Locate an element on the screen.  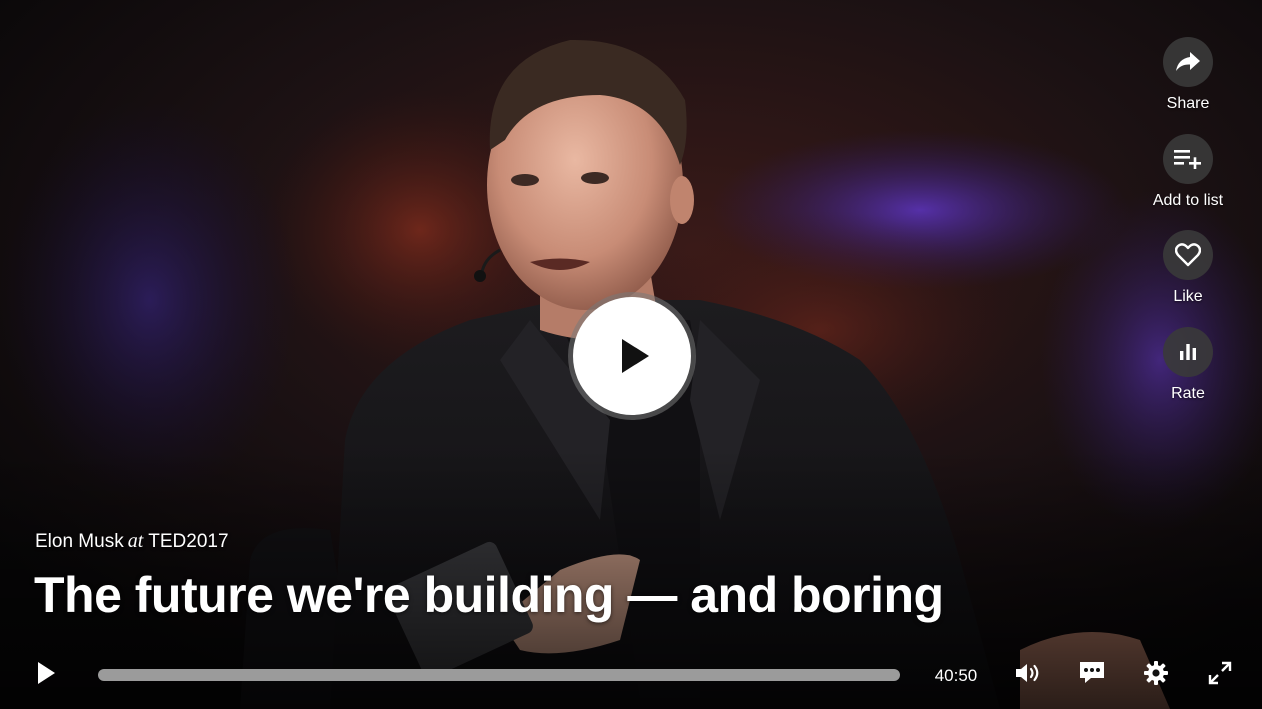
volume-icon is located at coordinates (1028, 675).